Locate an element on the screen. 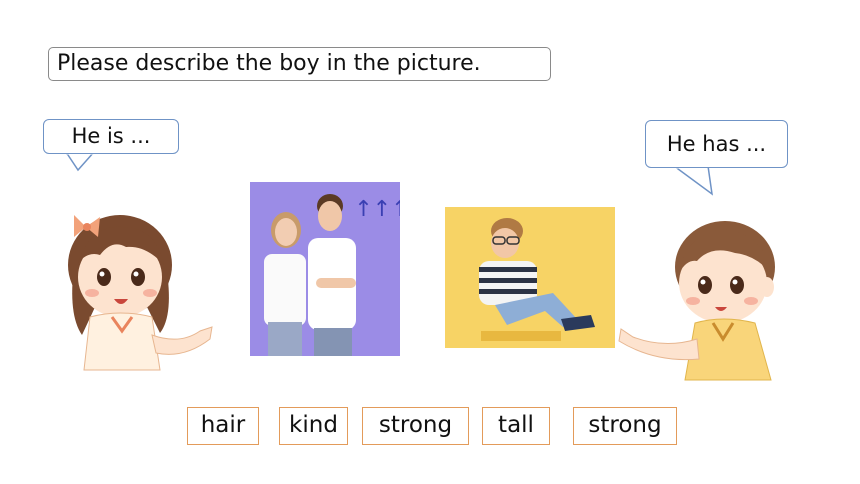 The image size is (860, 484). word-card-hair: hair is located at coordinates (223, 426).